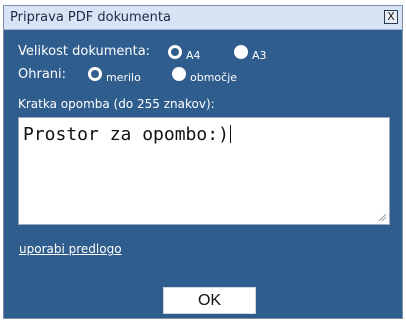  I want to click on note-text: Prostor za opombo:), so click(127, 134).